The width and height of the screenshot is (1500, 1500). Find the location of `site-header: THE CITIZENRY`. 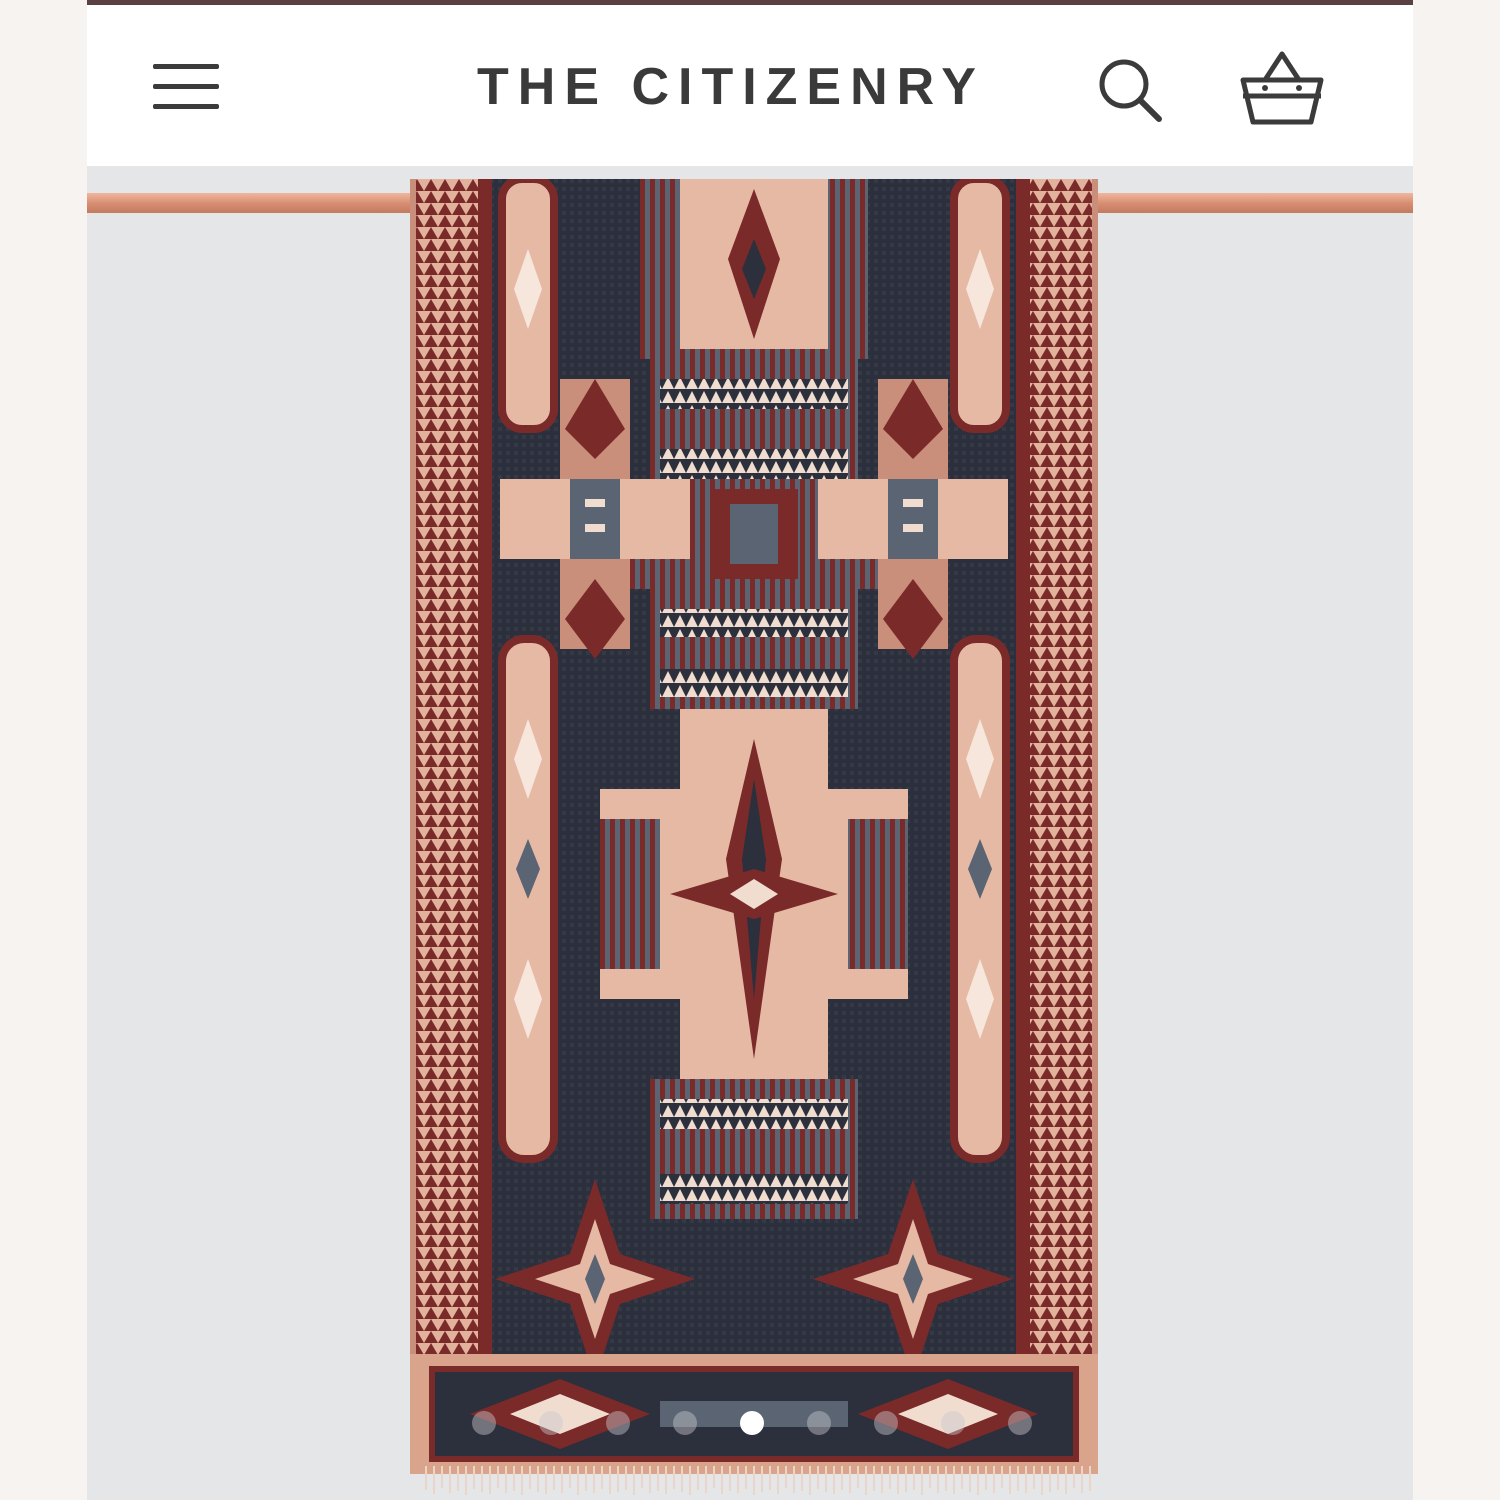

site-header: THE CITIZENRY is located at coordinates (750, 85).